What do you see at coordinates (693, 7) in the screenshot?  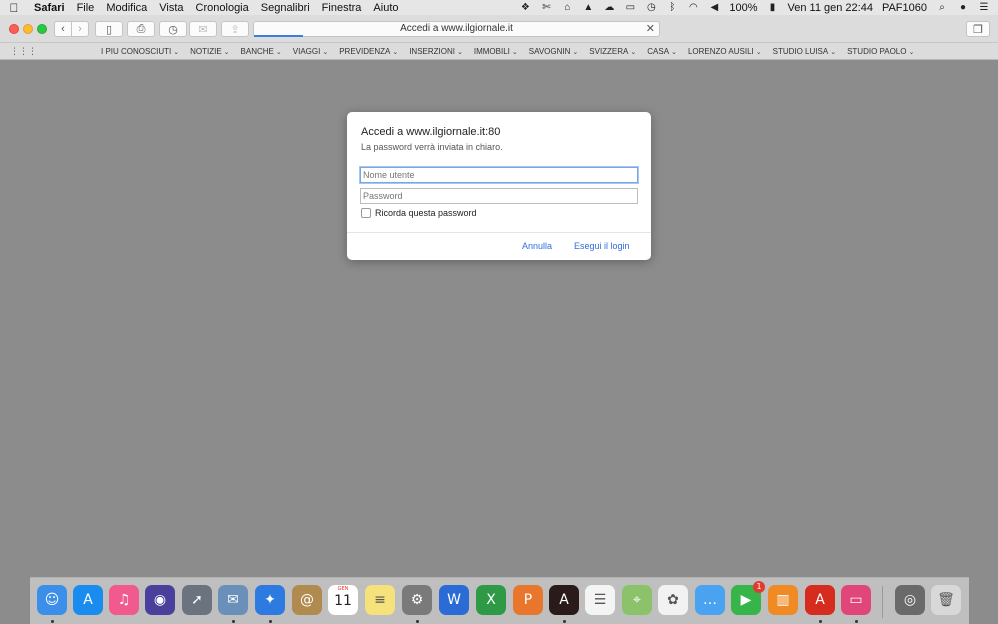 I see `wifi-icon: ◠` at bounding box center [693, 7].